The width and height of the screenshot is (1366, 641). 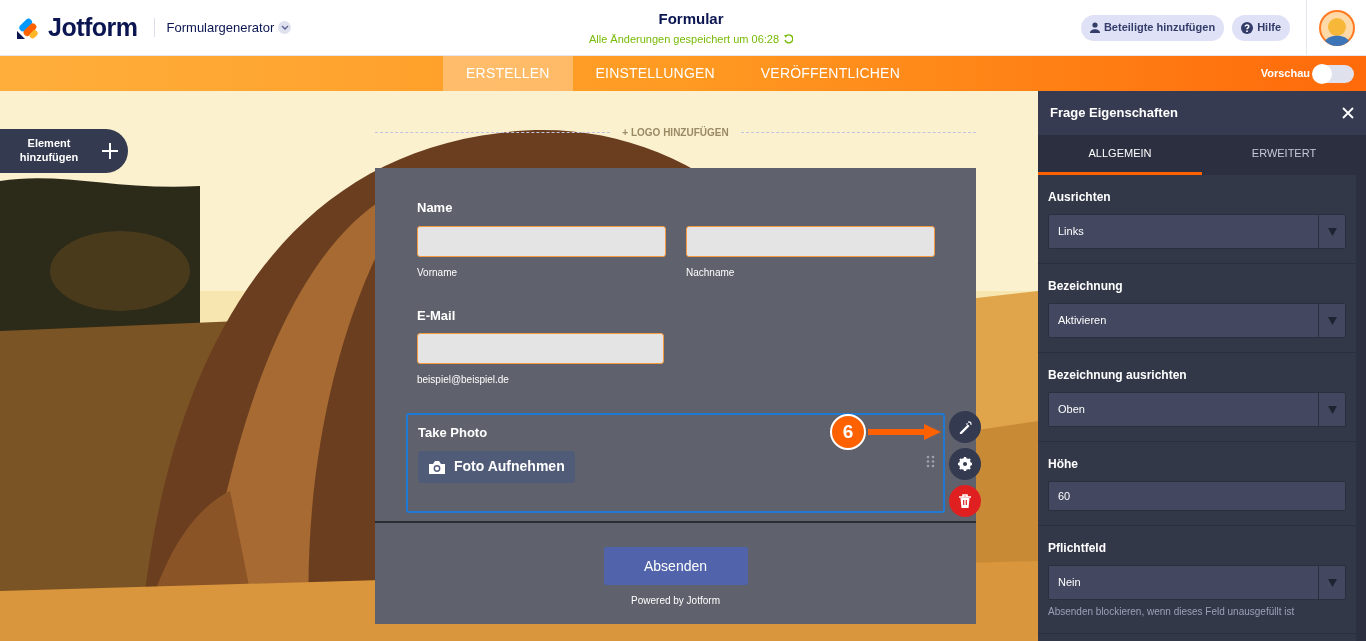 I want to click on avatar-icon, so click(x=1336, y=27).